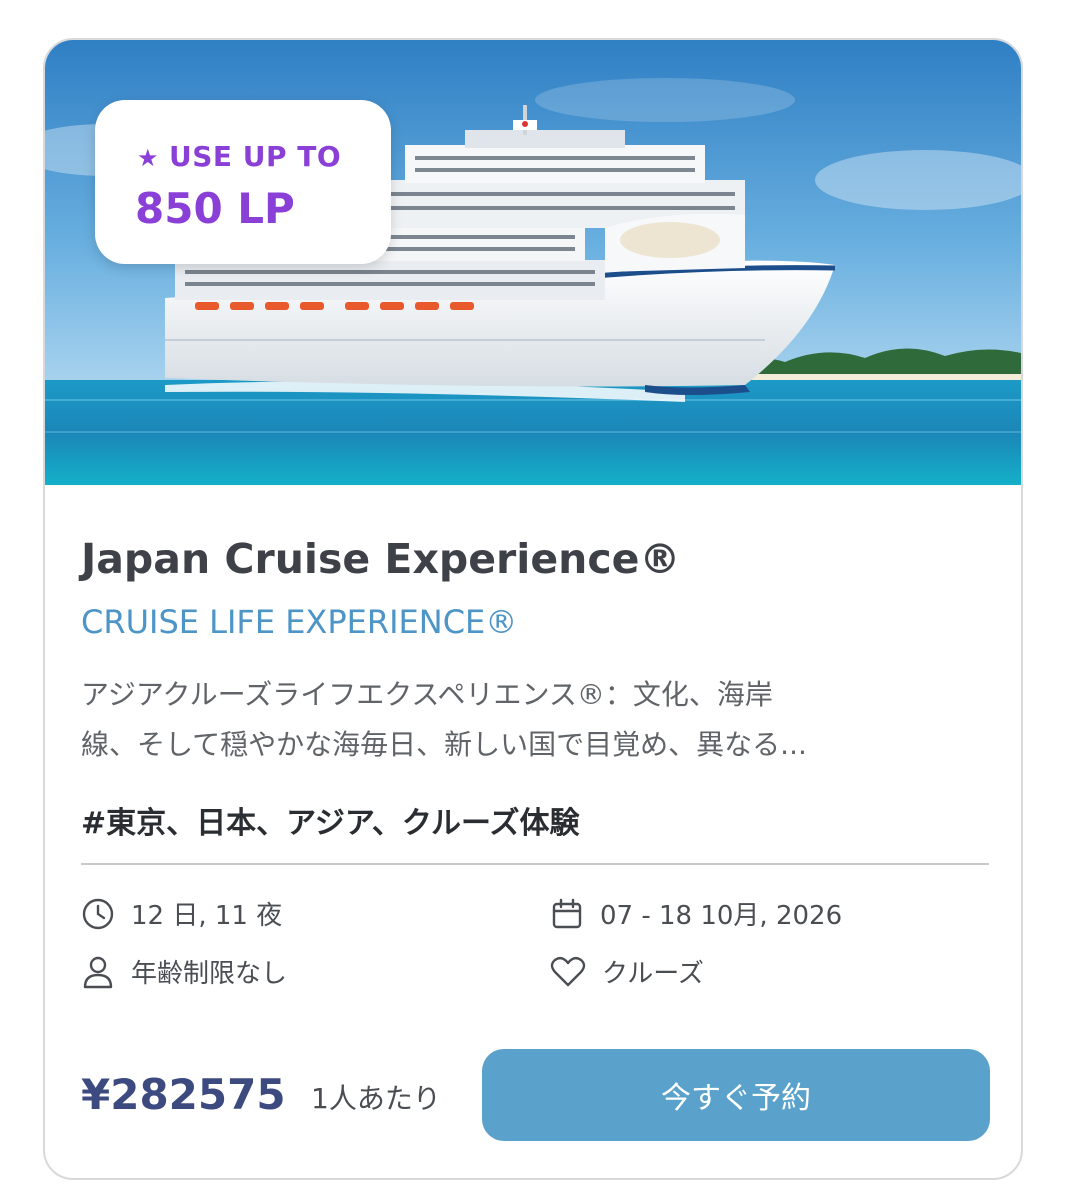  What do you see at coordinates (215, 208) in the screenshot?
I see `badge-value: 850 LP` at bounding box center [215, 208].